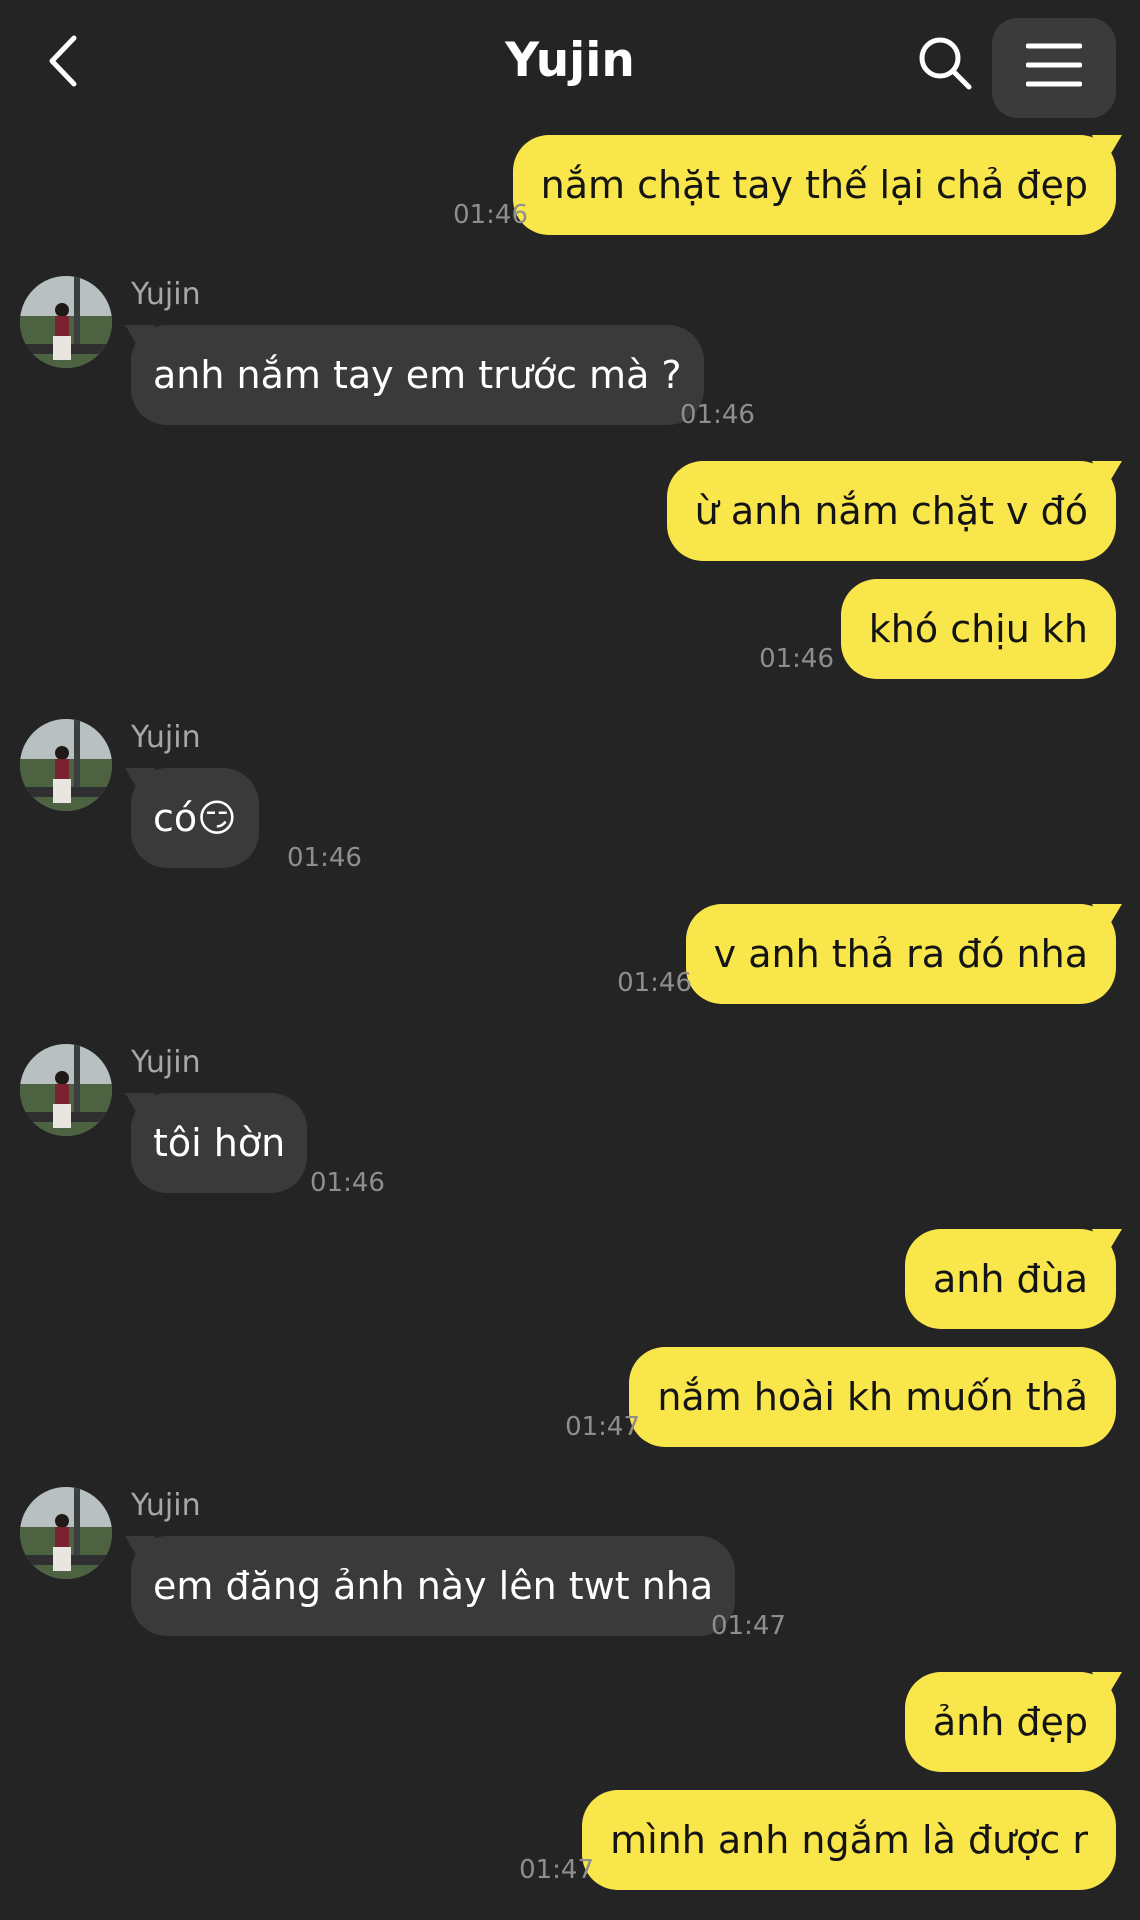 This screenshot has width=1140, height=1920. I want to click on message-text: có😏, so click(195, 818).